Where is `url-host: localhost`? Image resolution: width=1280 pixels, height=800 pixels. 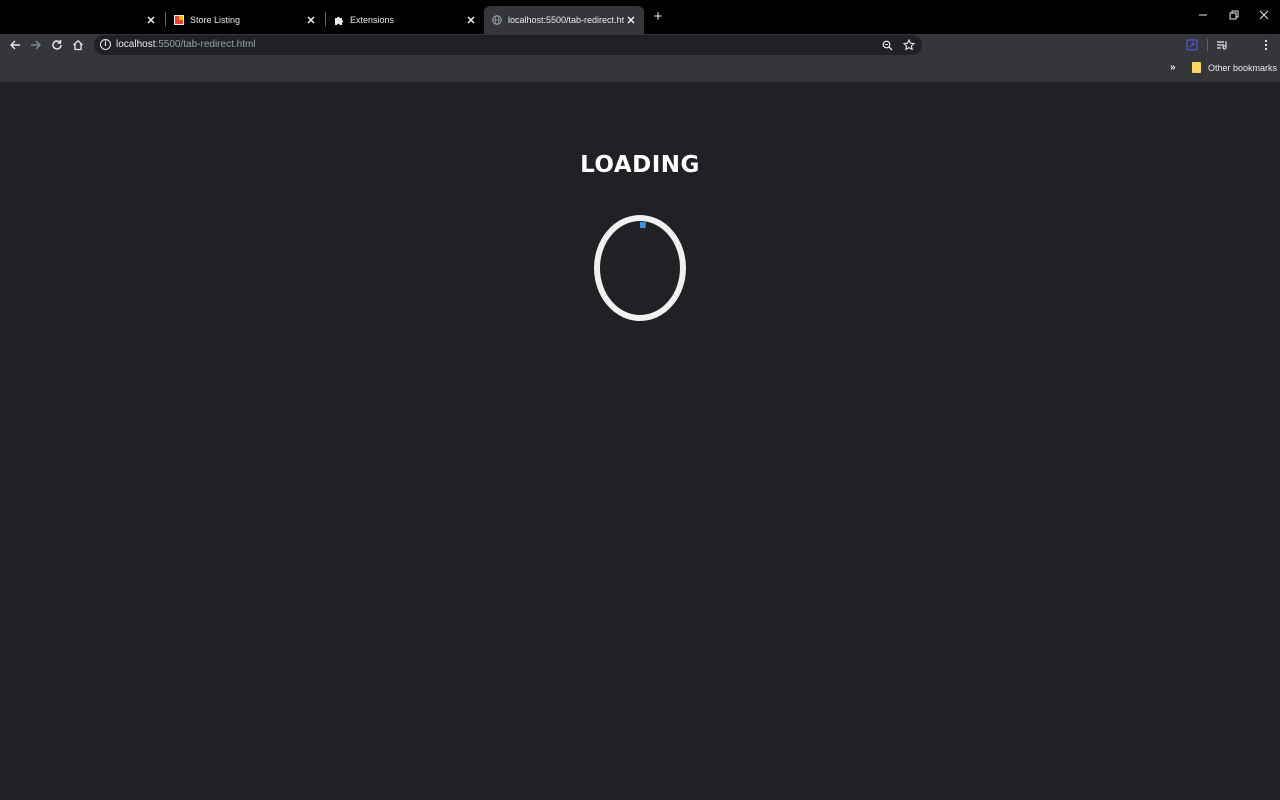 url-host: localhost is located at coordinates (136, 44).